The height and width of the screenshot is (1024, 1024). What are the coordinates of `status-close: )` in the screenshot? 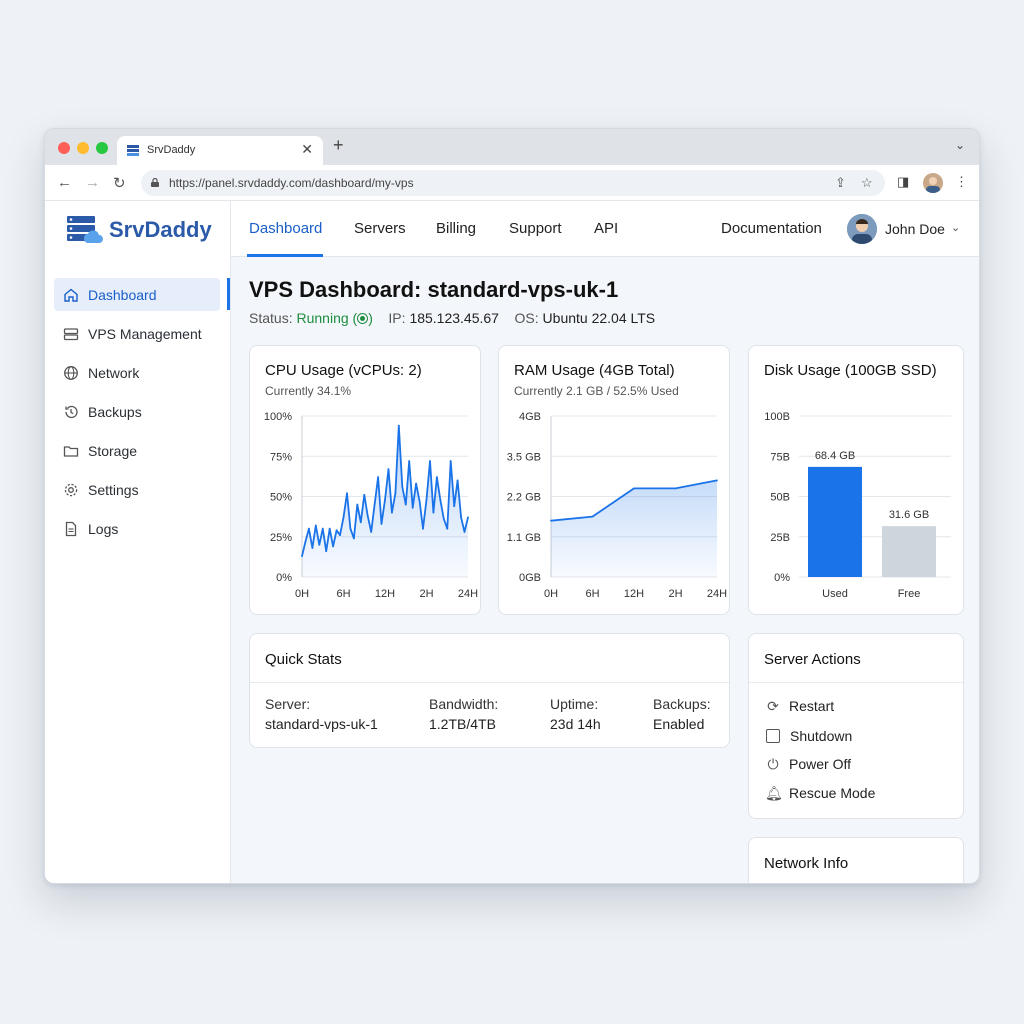 It's located at (370, 318).